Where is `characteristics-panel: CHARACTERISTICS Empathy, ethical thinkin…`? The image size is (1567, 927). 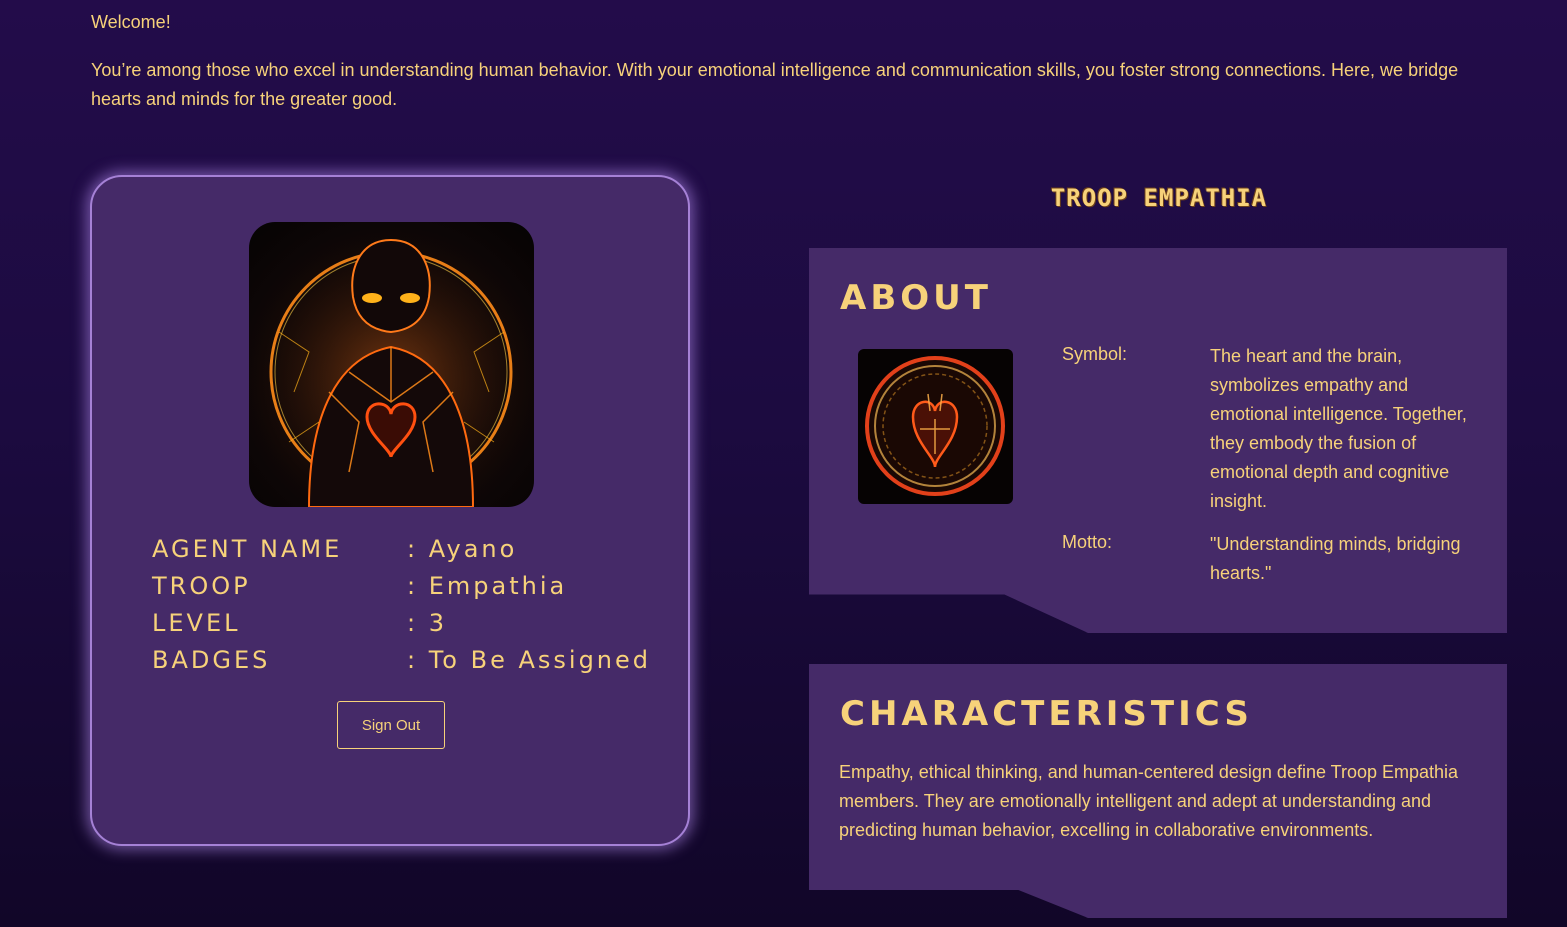 characteristics-panel: CHARACTERISTICS Empathy, ethical thinkin… is located at coordinates (1158, 791).